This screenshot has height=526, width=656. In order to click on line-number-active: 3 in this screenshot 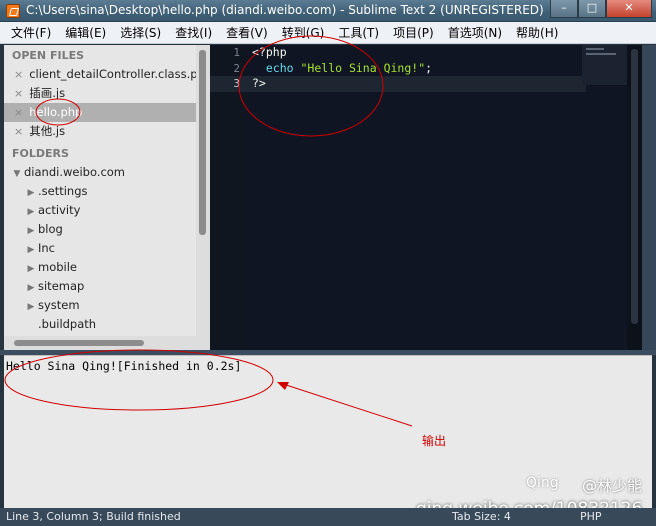, I will do `click(228, 84)`.